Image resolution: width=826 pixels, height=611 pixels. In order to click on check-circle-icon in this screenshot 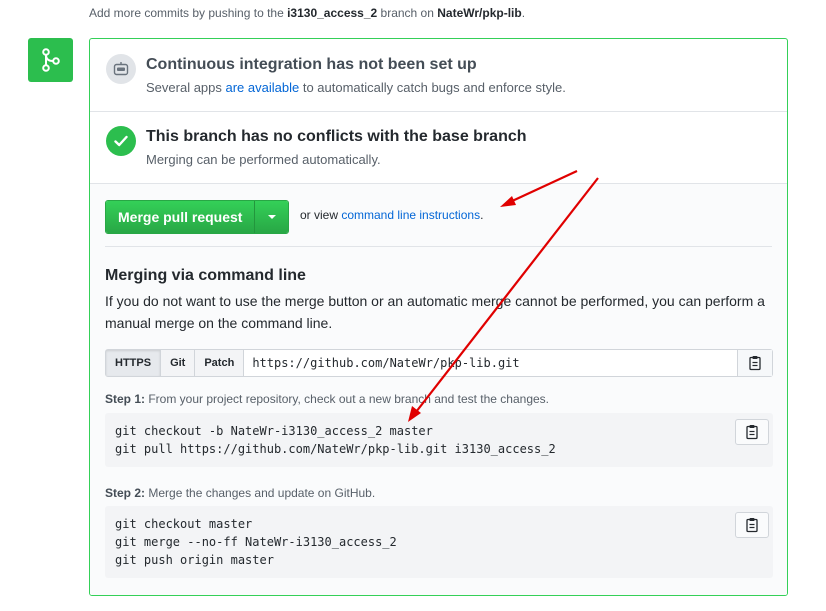, I will do `click(121, 141)`.